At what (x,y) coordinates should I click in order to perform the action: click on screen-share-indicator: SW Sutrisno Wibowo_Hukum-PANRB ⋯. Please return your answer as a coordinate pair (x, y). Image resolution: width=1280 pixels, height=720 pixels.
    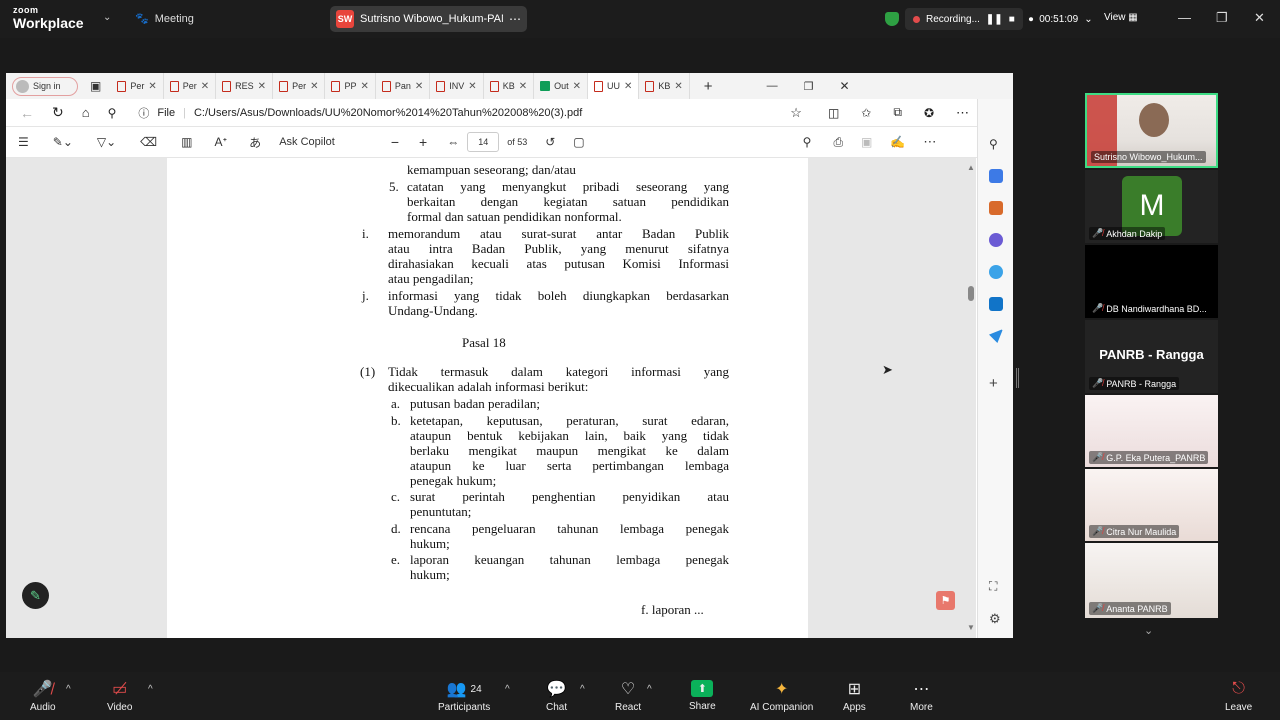
    Looking at the image, I should click on (428, 19).